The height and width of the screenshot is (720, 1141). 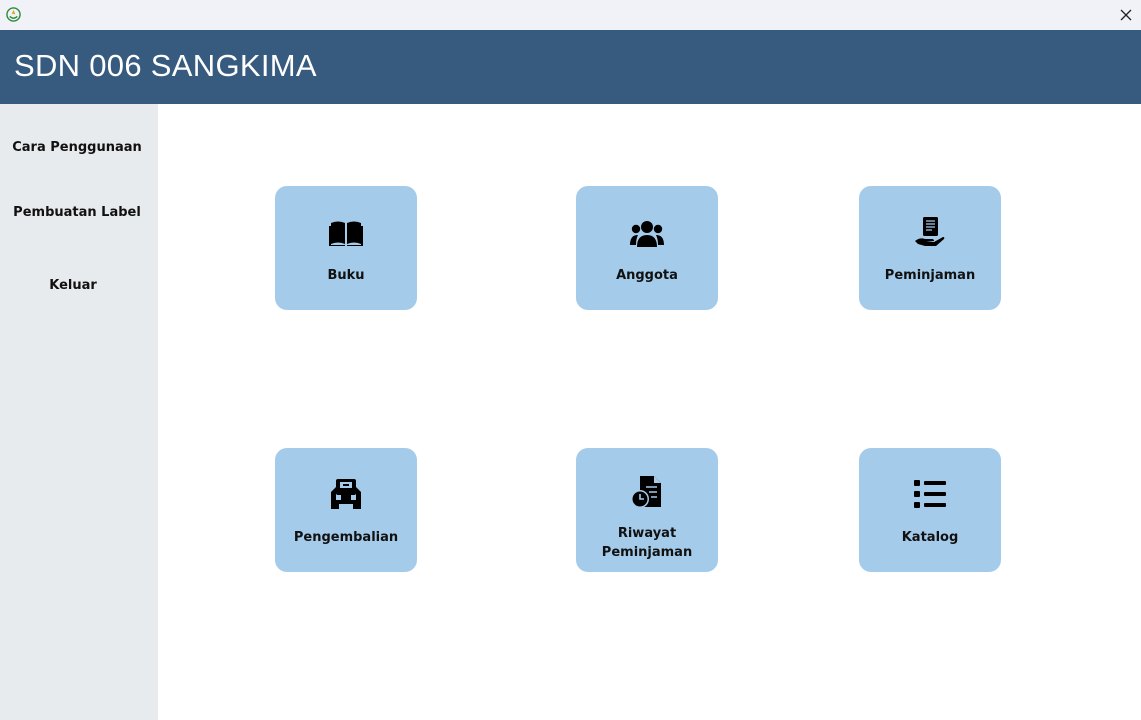 What do you see at coordinates (930, 537) in the screenshot?
I see `tile-label: Katalog` at bounding box center [930, 537].